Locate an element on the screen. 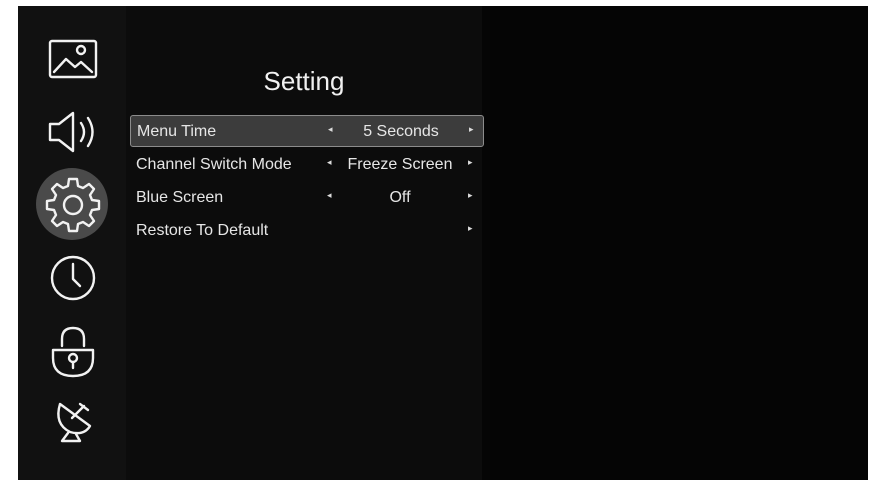 This screenshot has width=872, height=480. row-label: Channel Switch Mode is located at coordinates (214, 164).